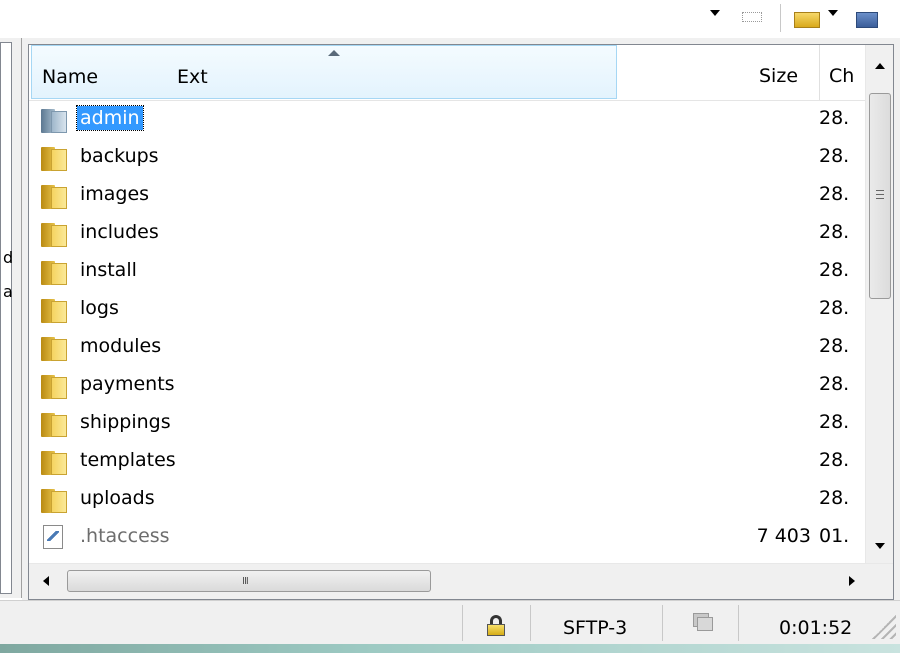 Image resolution: width=900 pixels, height=653 pixels. What do you see at coordinates (879, 304) in the screenshot?
I see `vertical-scrollbar` at bounding box center [879, 304].